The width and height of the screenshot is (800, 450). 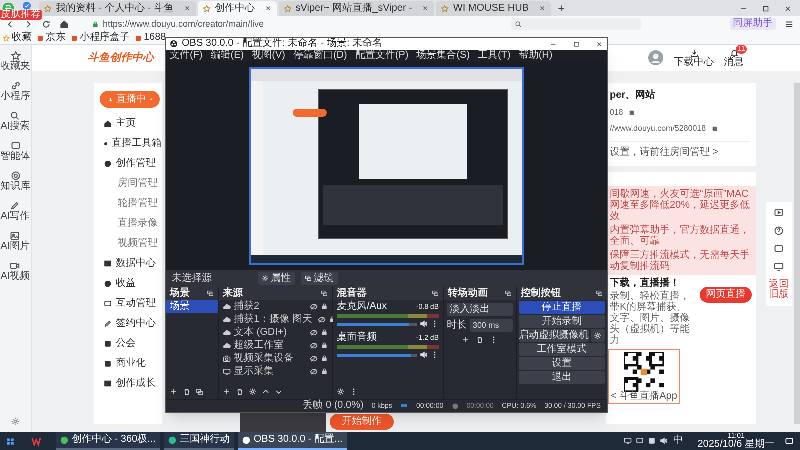 What do you see at coordinates (100, 38) in the screenshot?
I see `bookmark-link: 小程序盒子` at bounding box center [100, 38].